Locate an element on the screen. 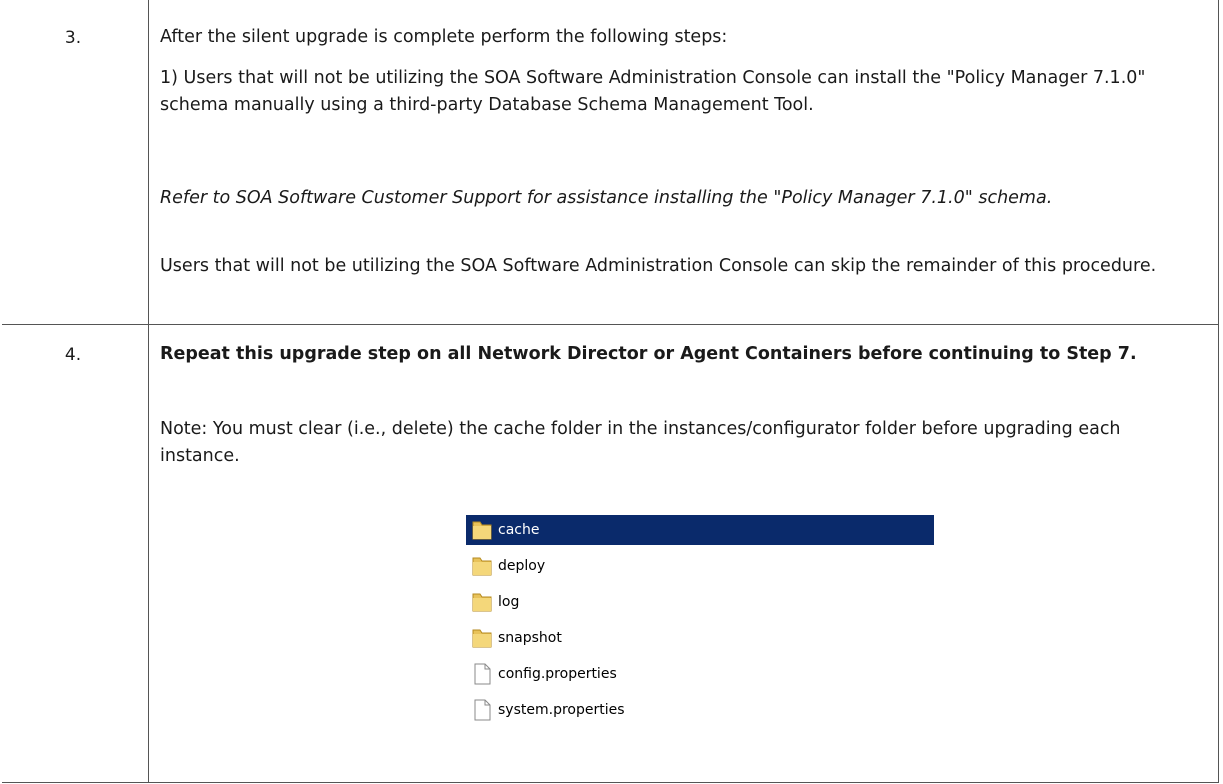 Image resolution: width=1223 pixels, height=784 pixels. step-number: 3. is located at coordinates (73, 38).